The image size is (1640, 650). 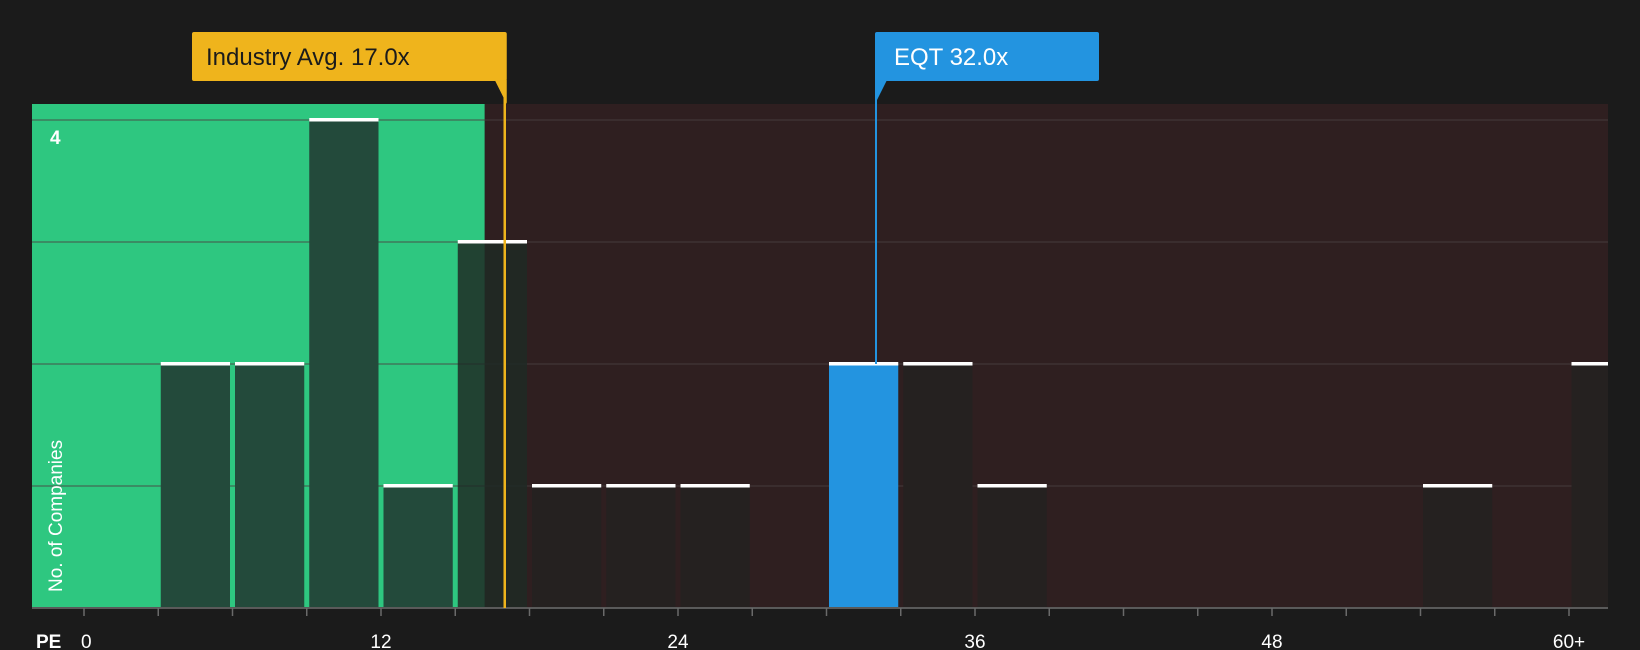 What do you see at coordinates (56, 516) in the screenshot?
I see `y-axis-label: No. of Companies` at bounding box center [56, 516].